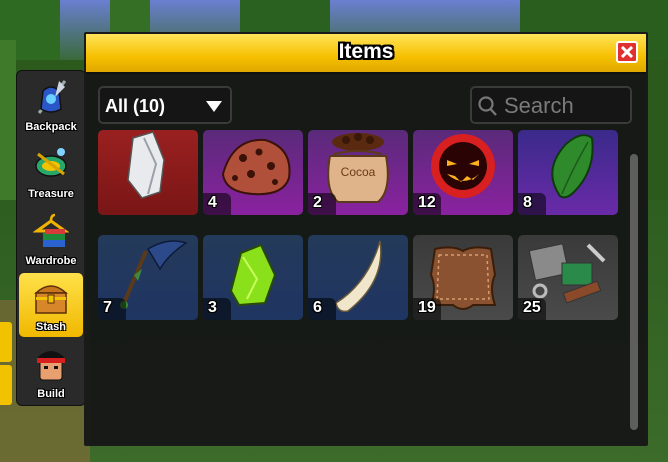 Image resolution: width=668 pixels, height=462 pixels. I want to click on item-count: 12, so click(427, 202).